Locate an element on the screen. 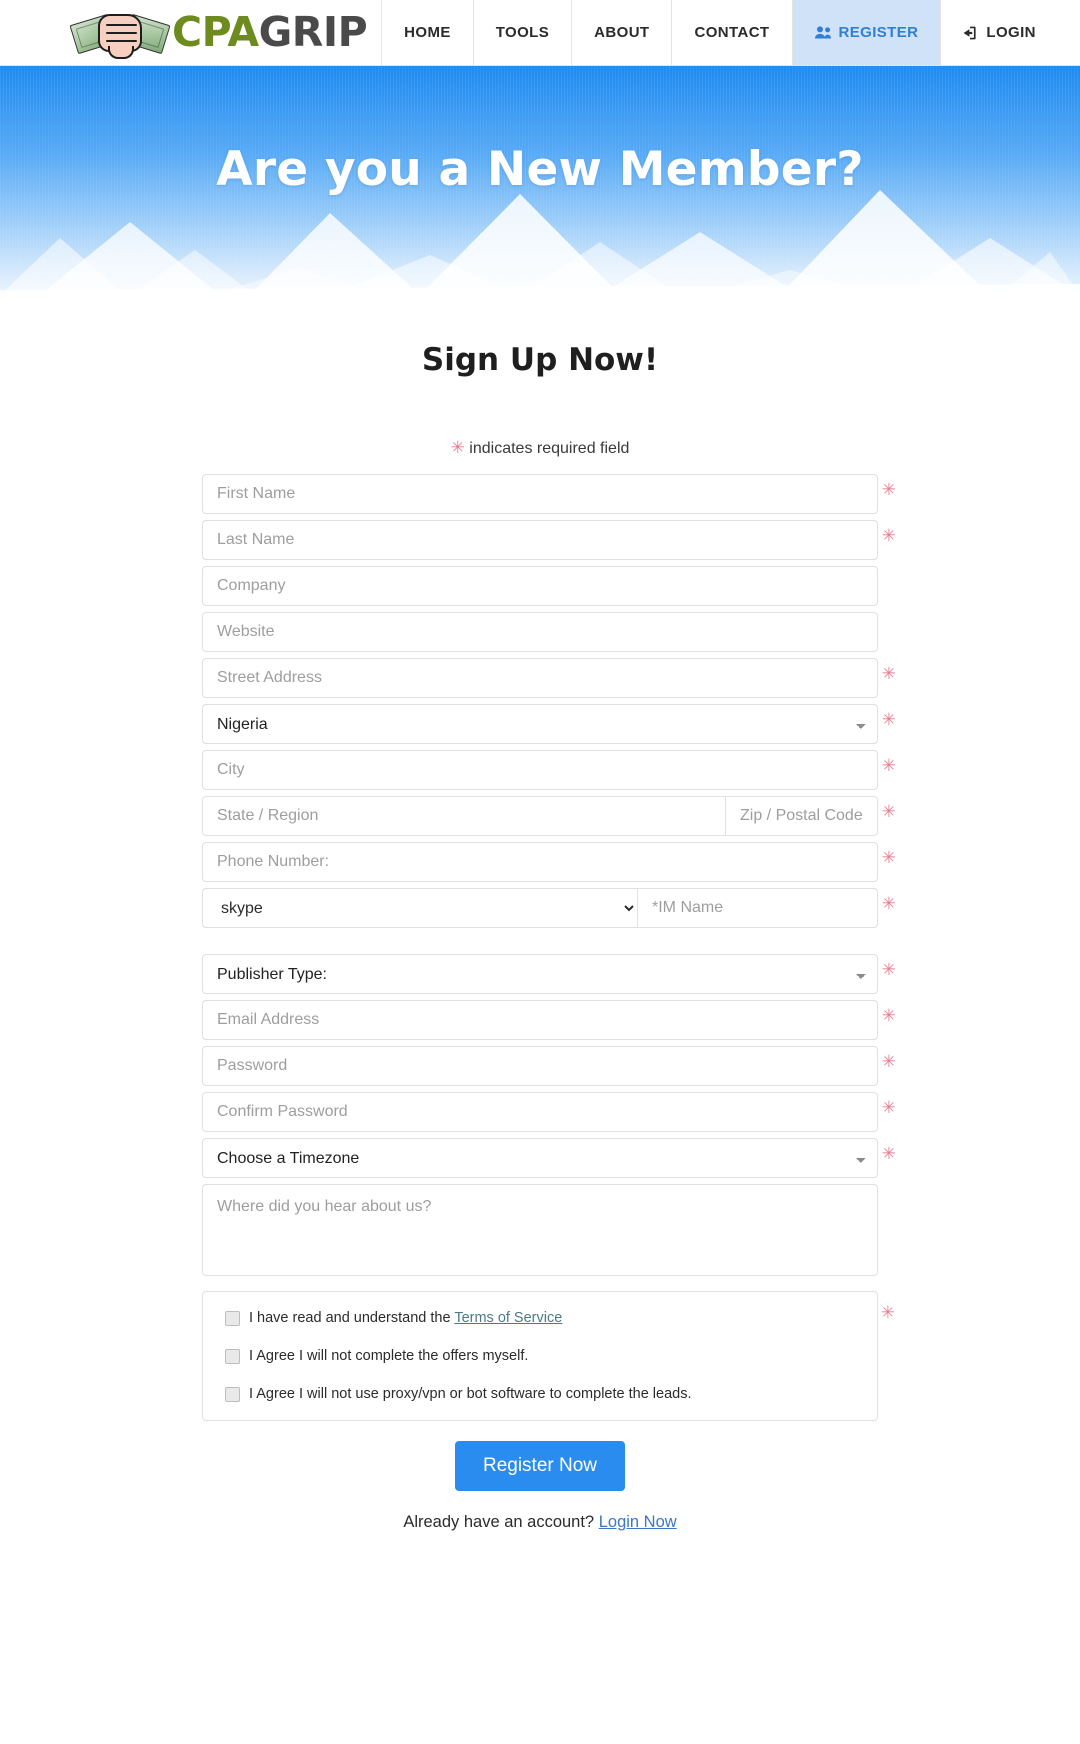  agreement-text-terms: I have read and understand the is located at coordinates (352, 1318).